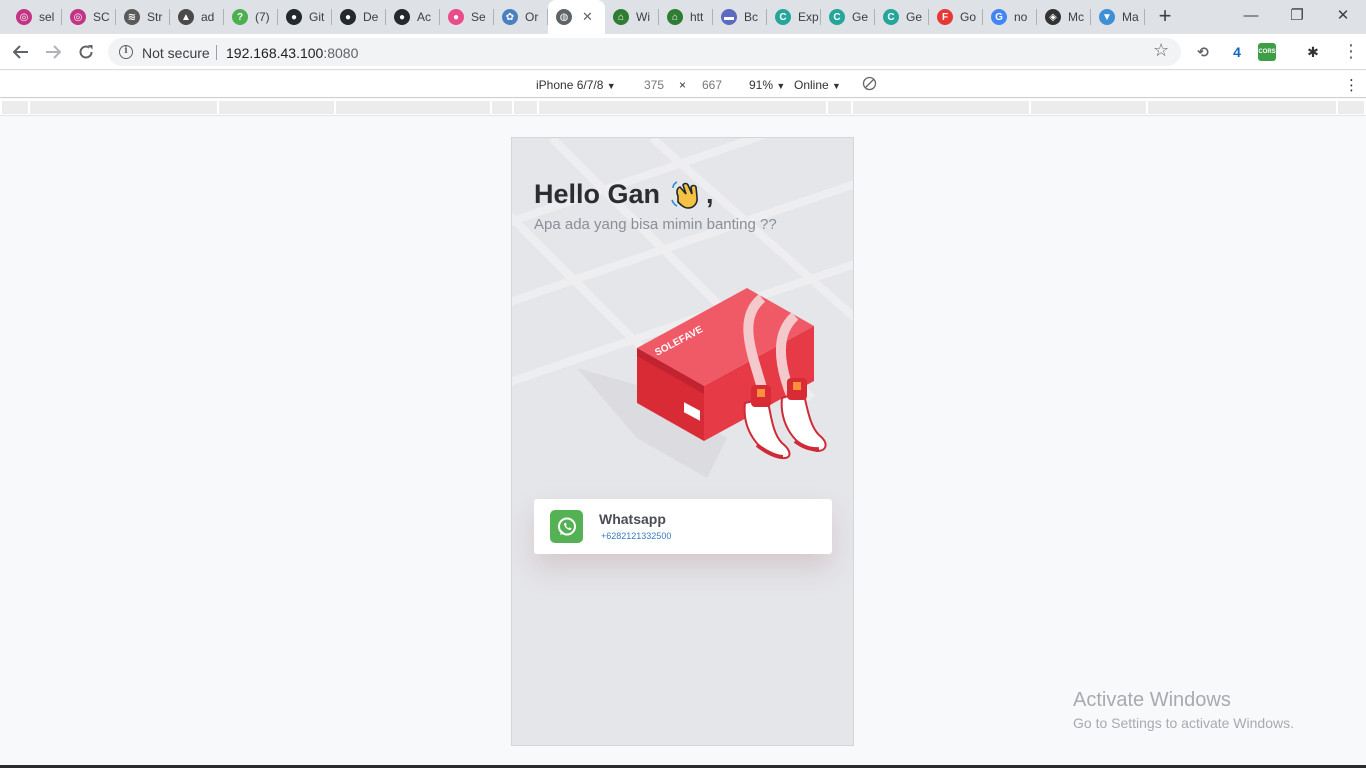 The height and width of the screenshot is (768, 1366). What do you see at coordinates (251, 17) in the screenshot?
I see `browser-tab: ? (7)` at bounding box center [251, 17].